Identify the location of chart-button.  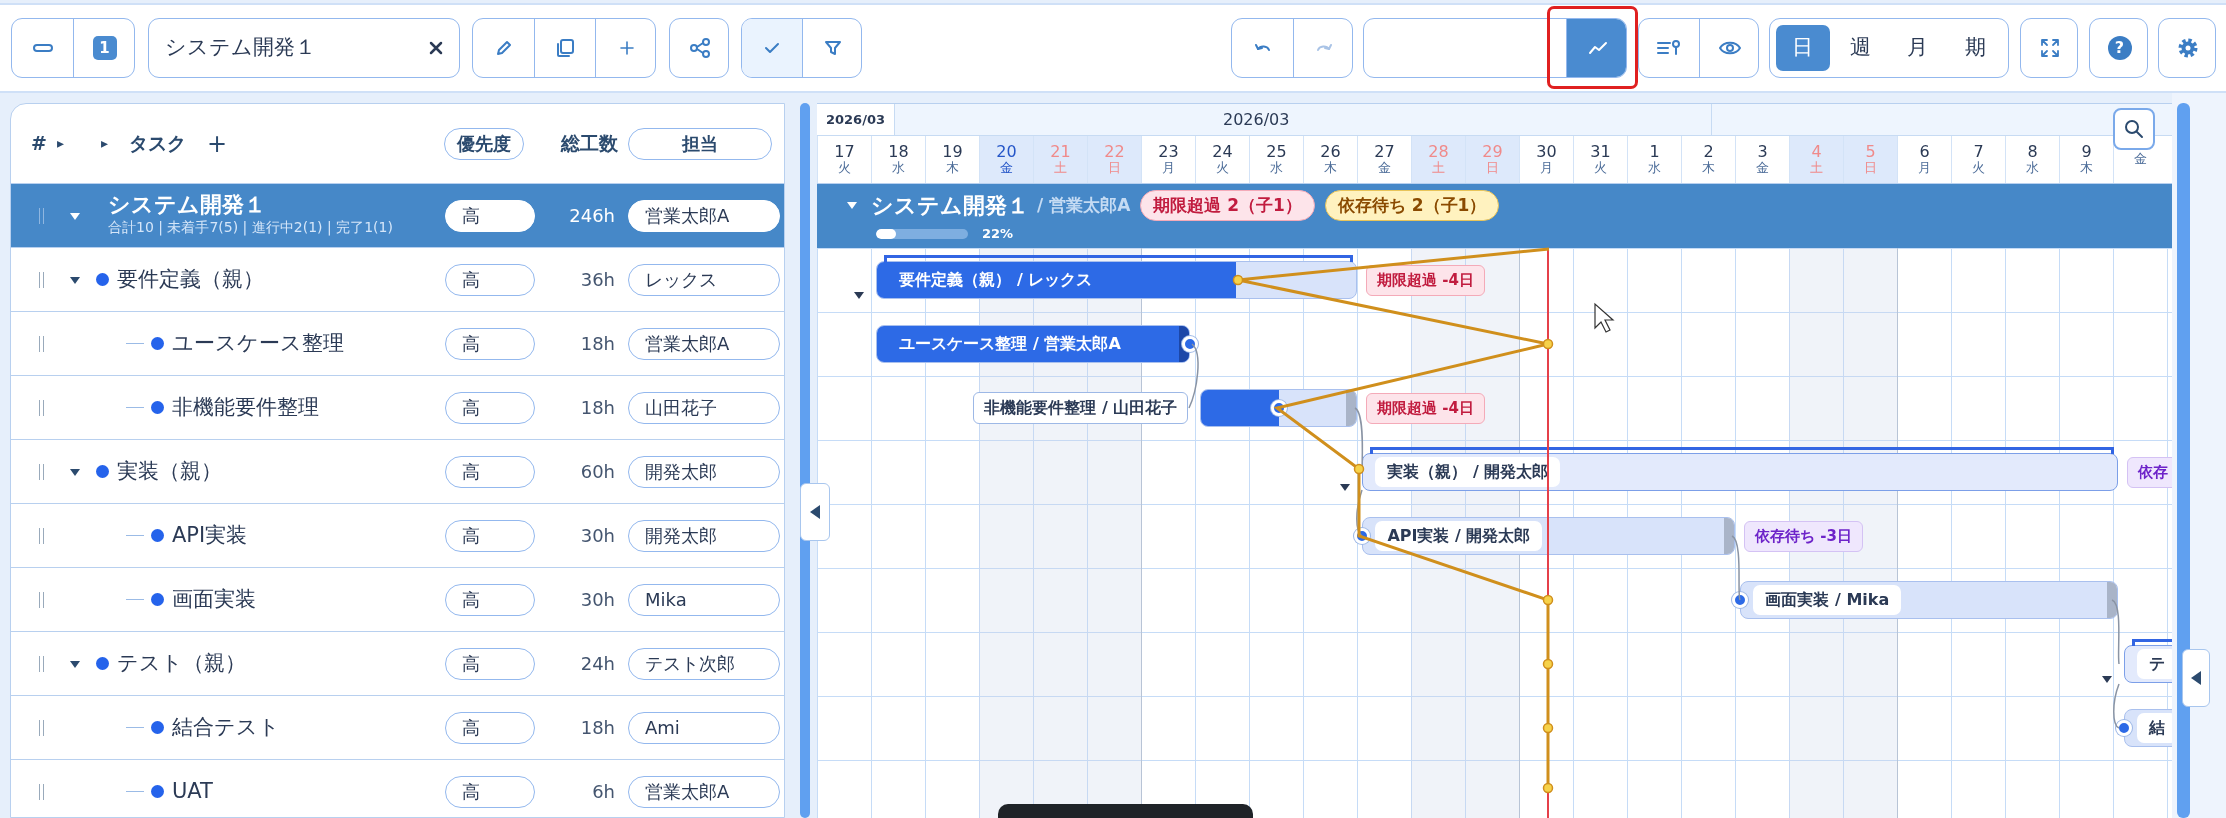
(1596, 48).